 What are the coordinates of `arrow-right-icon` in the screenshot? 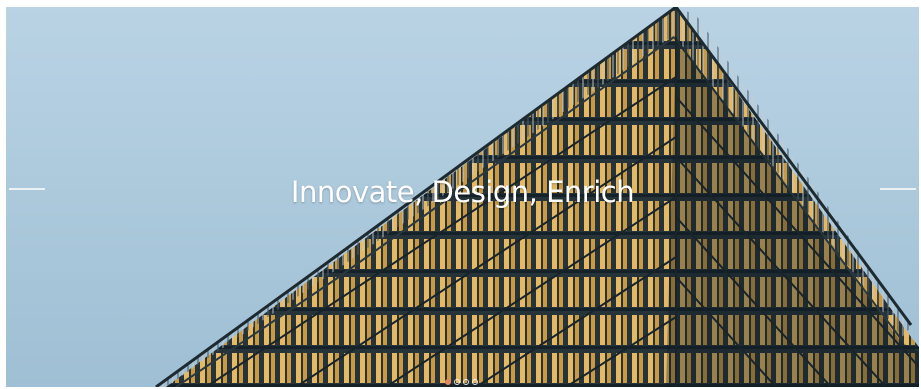 It's located at (898, 189).